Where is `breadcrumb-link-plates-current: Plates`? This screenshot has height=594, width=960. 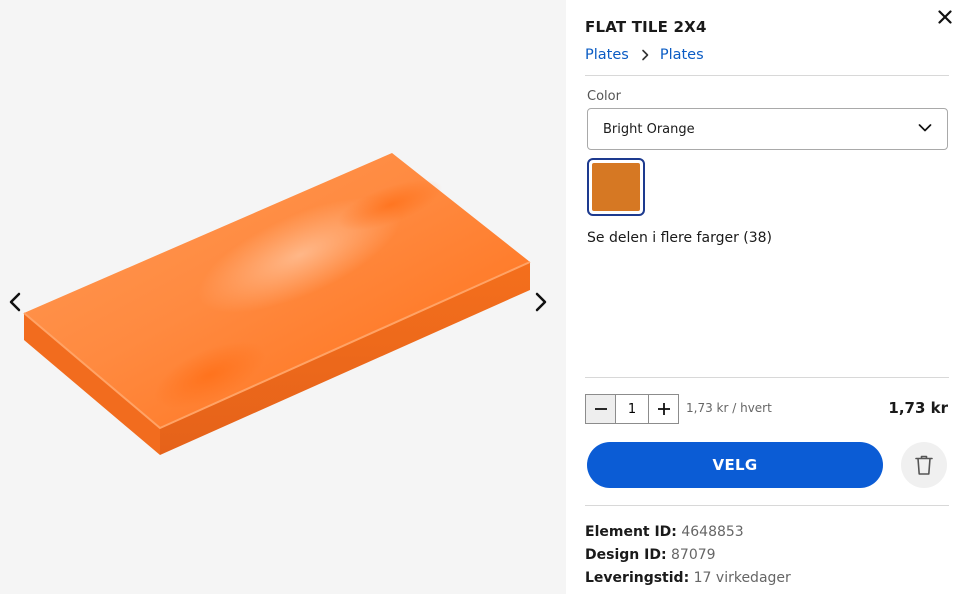 breadcrumb-link-plates-current: Plates is located at coordinates (682, 55).